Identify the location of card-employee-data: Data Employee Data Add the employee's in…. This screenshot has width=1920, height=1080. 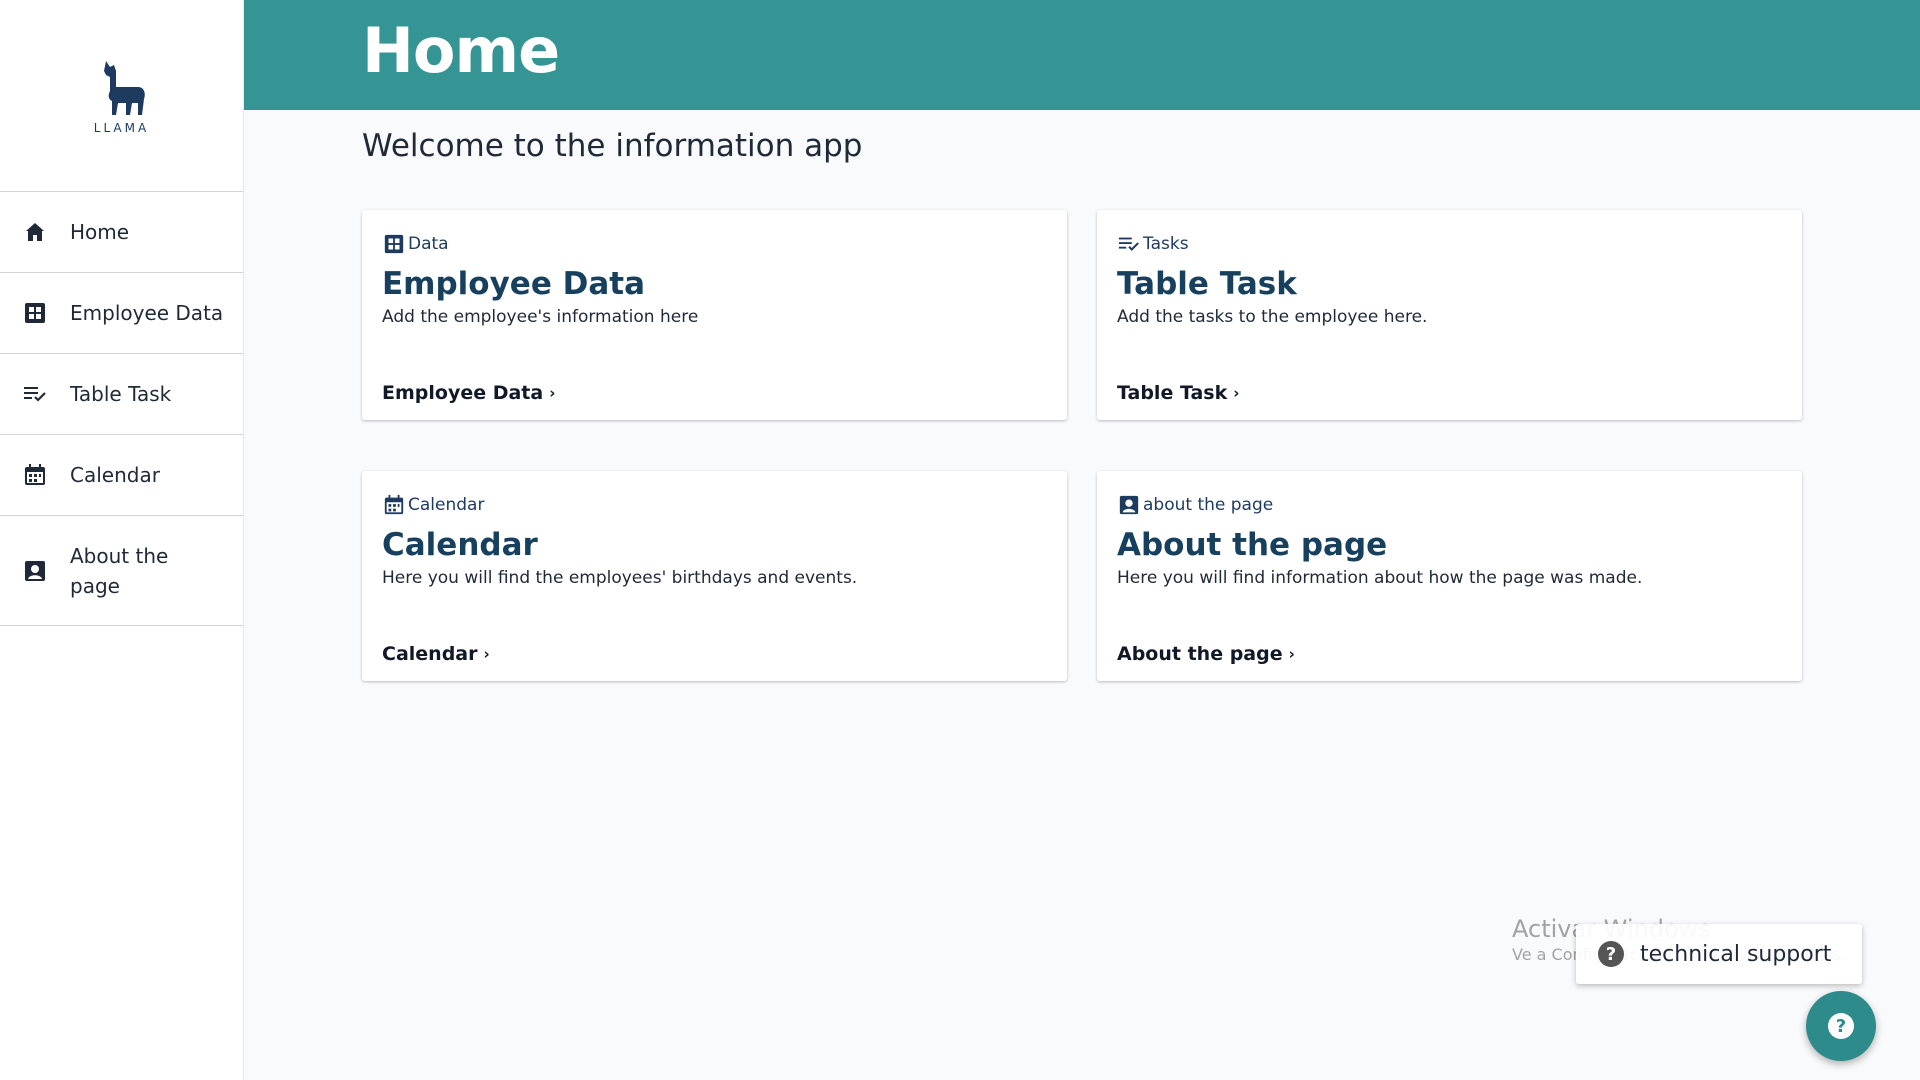
(714, 315).